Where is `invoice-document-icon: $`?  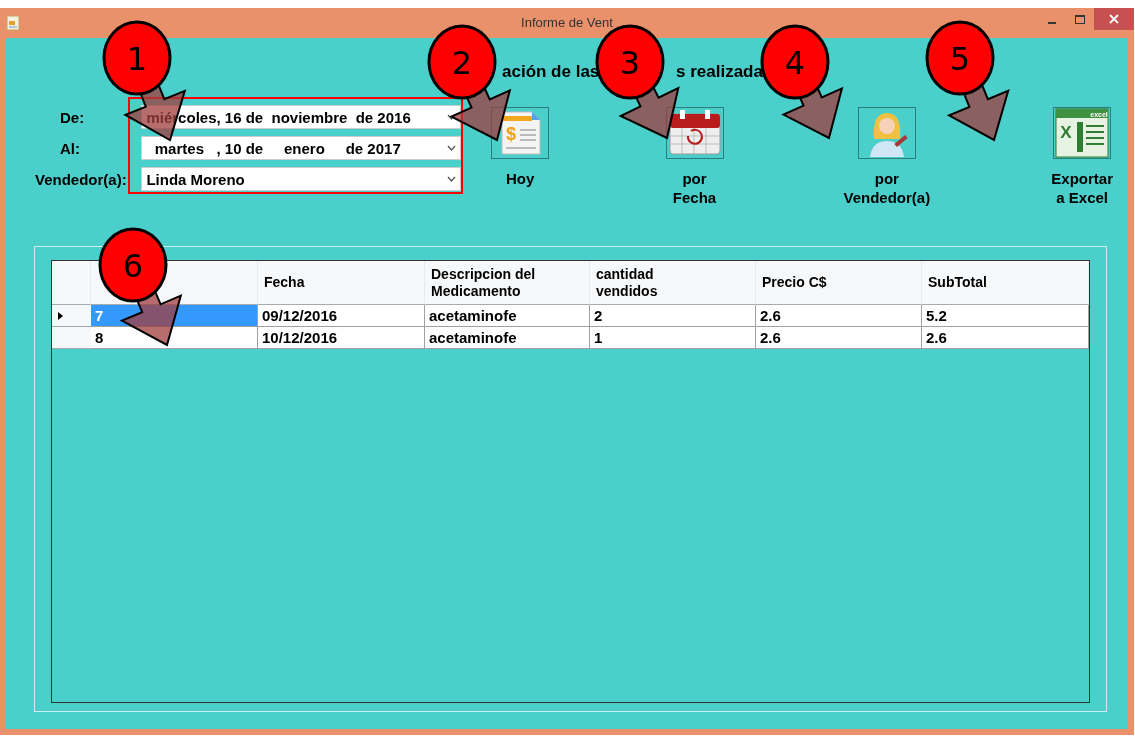
invoice-document-icon: $ is located at coordinates (520, 133).